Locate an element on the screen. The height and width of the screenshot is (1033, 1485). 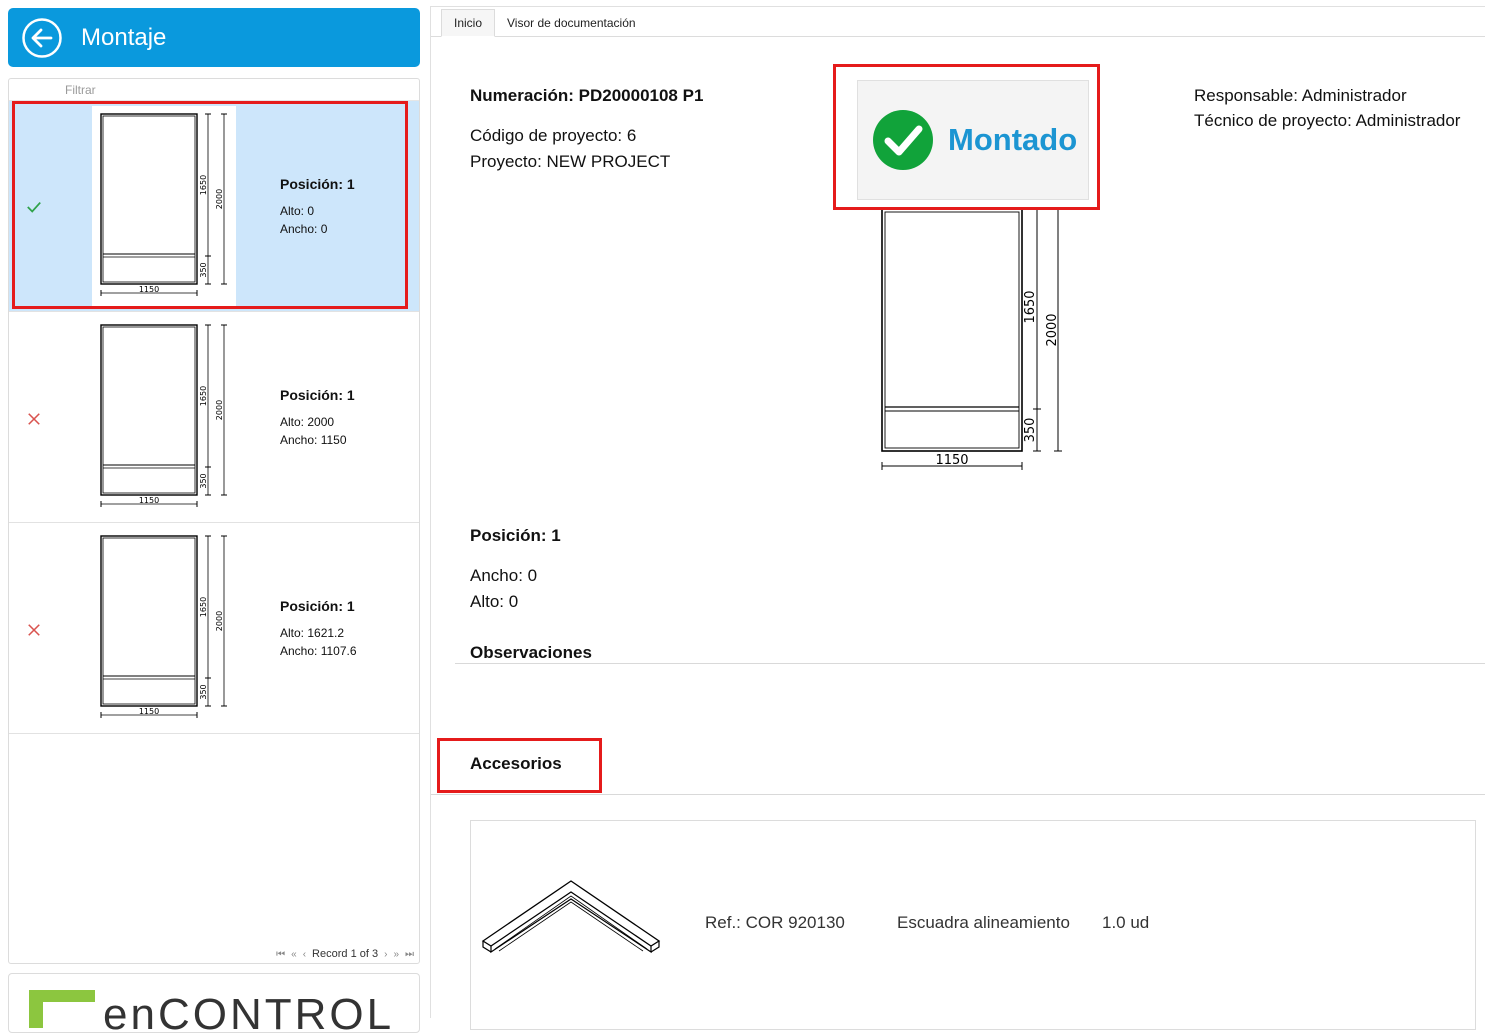
ancho-value: Ancho: 0 is located at coordinates (504, 575).